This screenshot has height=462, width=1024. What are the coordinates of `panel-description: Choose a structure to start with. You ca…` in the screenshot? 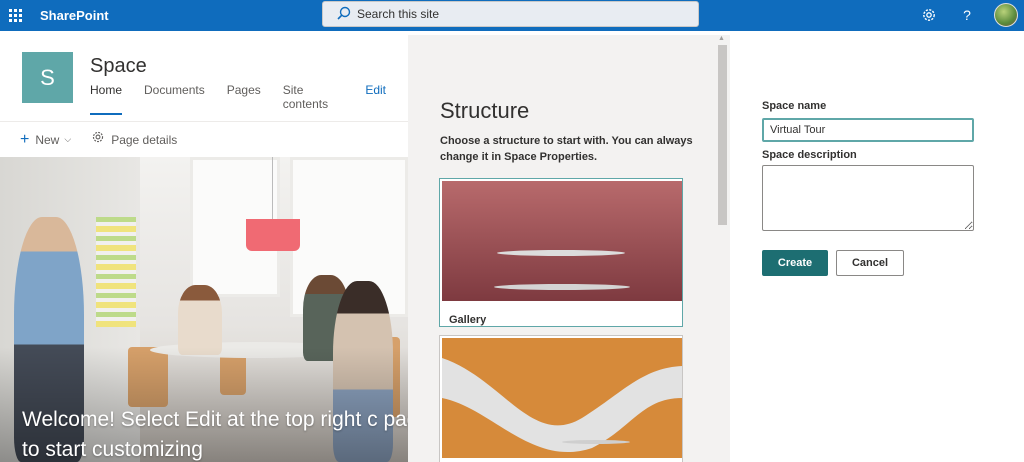 It's located at (566, 149).